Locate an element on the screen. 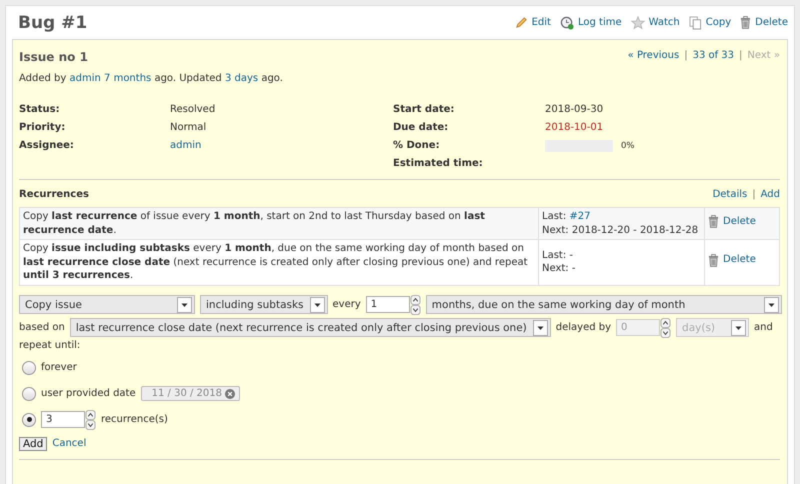  pager-link: « Previous is located at coordinates (654, 55).